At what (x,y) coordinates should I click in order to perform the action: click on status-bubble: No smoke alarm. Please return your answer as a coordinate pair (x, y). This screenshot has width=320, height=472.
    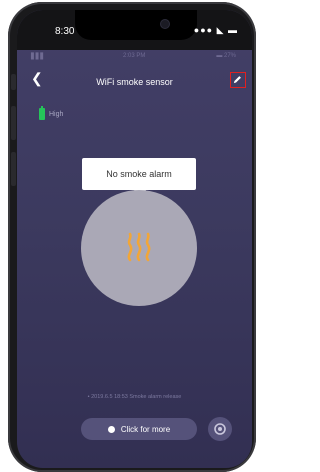
    Looking at the image, I should click on (139, 177).